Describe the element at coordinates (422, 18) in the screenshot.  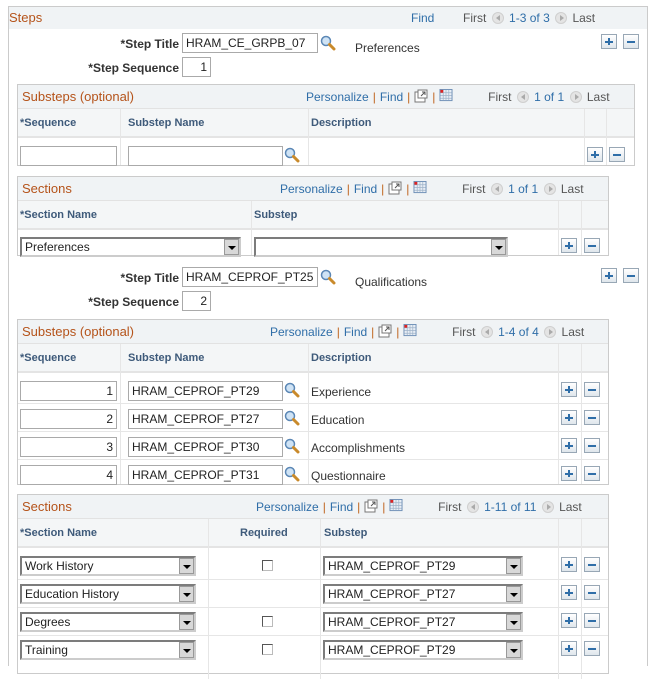
I see `steps-find-link: Find` at that location.